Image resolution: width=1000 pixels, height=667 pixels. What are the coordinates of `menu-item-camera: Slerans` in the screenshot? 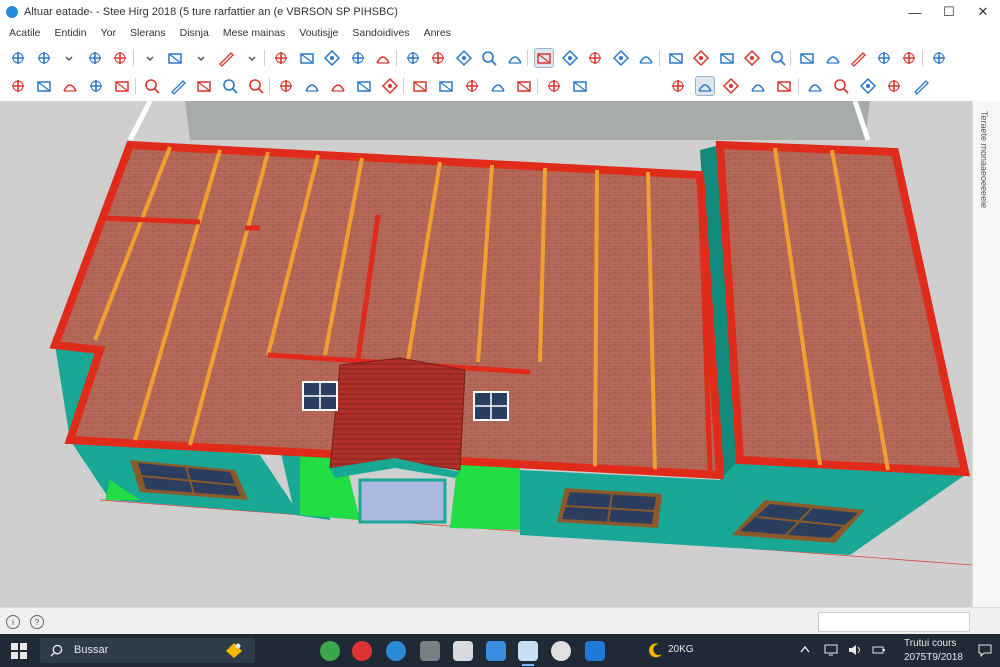 It's located at (148, 33).